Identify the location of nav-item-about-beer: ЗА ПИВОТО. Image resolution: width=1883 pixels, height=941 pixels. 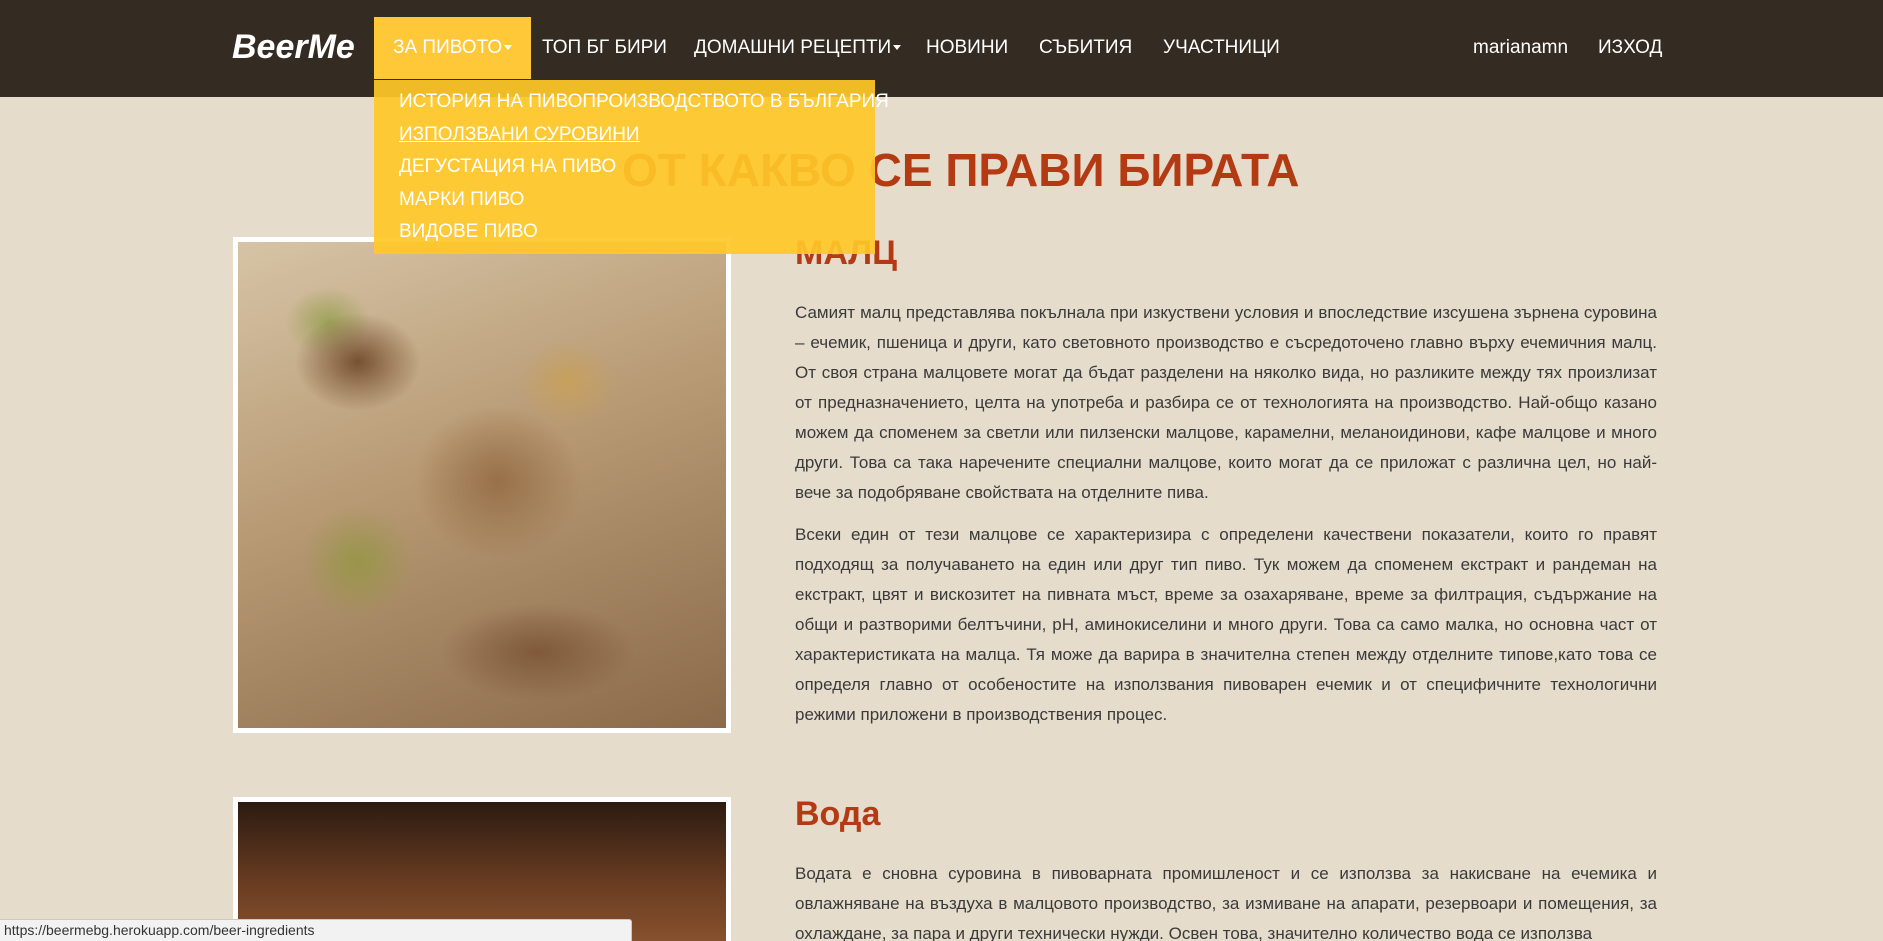
(453, 48).